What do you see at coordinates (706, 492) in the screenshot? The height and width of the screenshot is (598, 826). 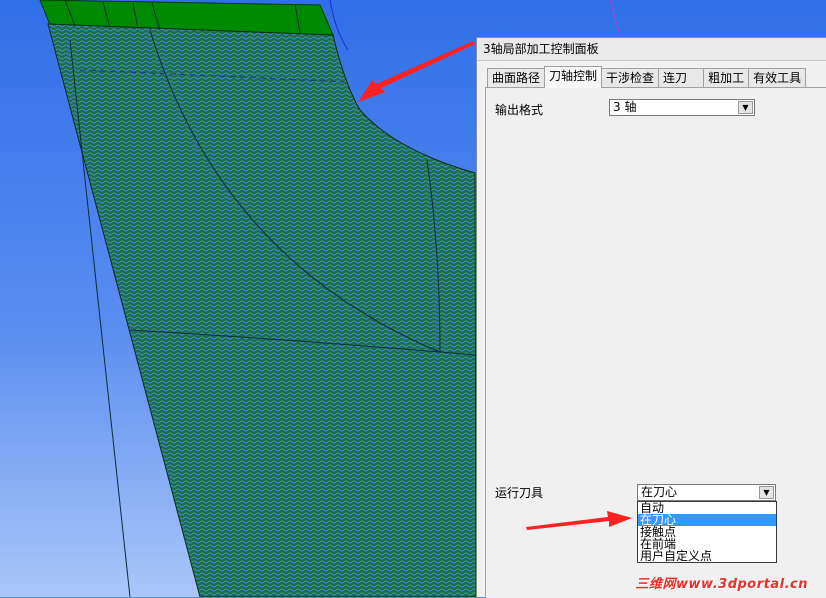 I see `run-tool-select: 在刀心 ▼` at bounding box center [706, 492].